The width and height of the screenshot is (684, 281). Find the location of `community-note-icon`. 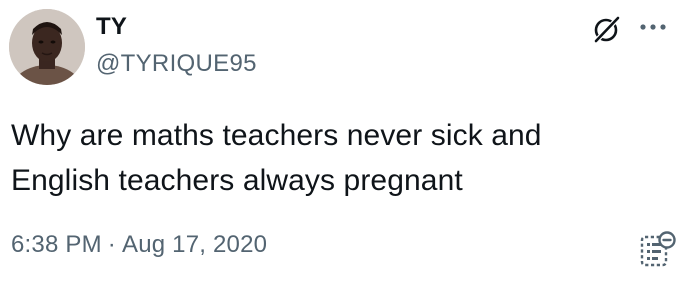

community-note-icon is located at coordinates (657, 250).